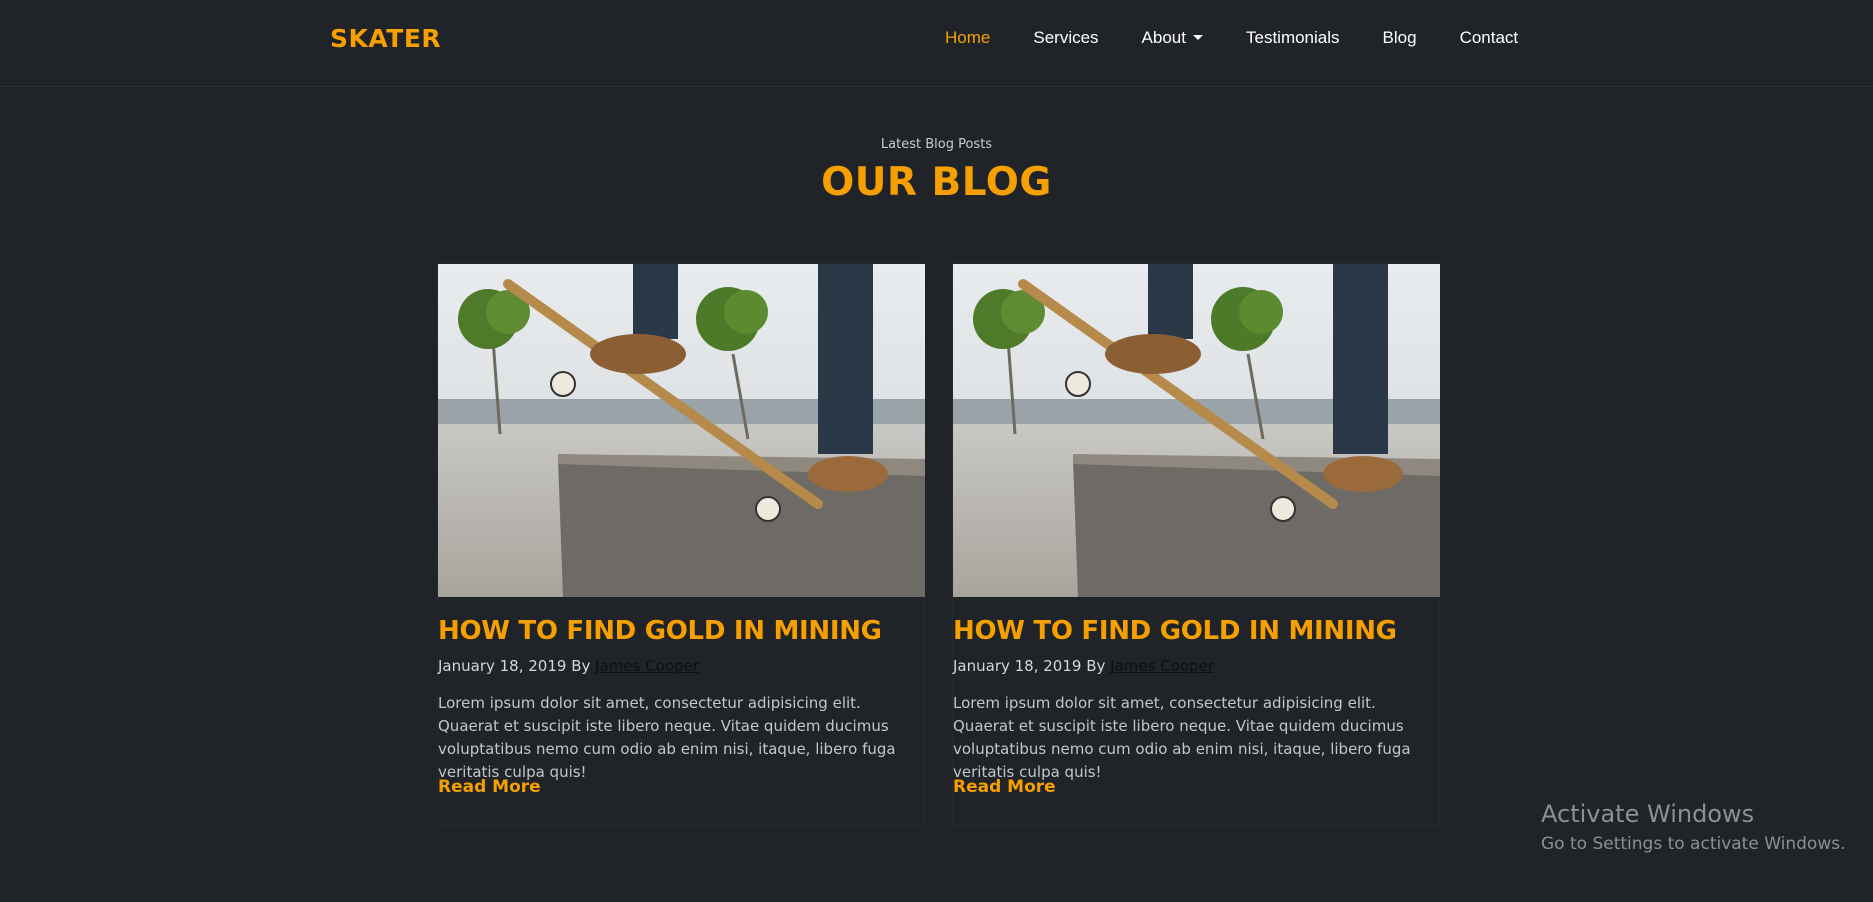 This screenshot has width=1873, height=902. I want to click on nav-item-label: Contact, so click(1489, 37).